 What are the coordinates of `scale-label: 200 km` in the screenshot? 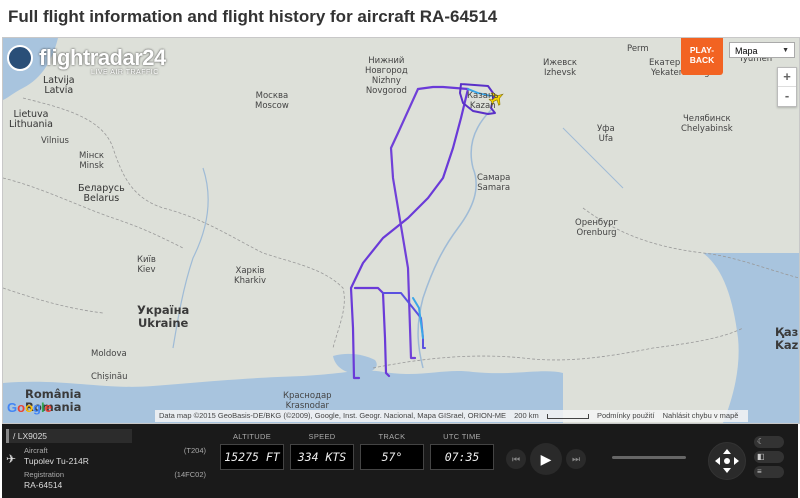 It's located at (526, 415).